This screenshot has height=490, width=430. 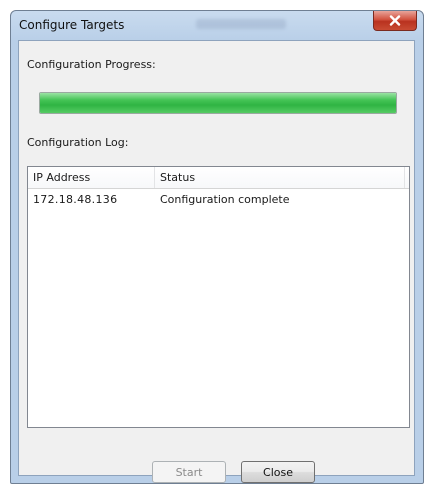 What do you see at coordinates (189, 472) in the screenshot?
I see `start-button: Start` at bounding box center [189, 472].